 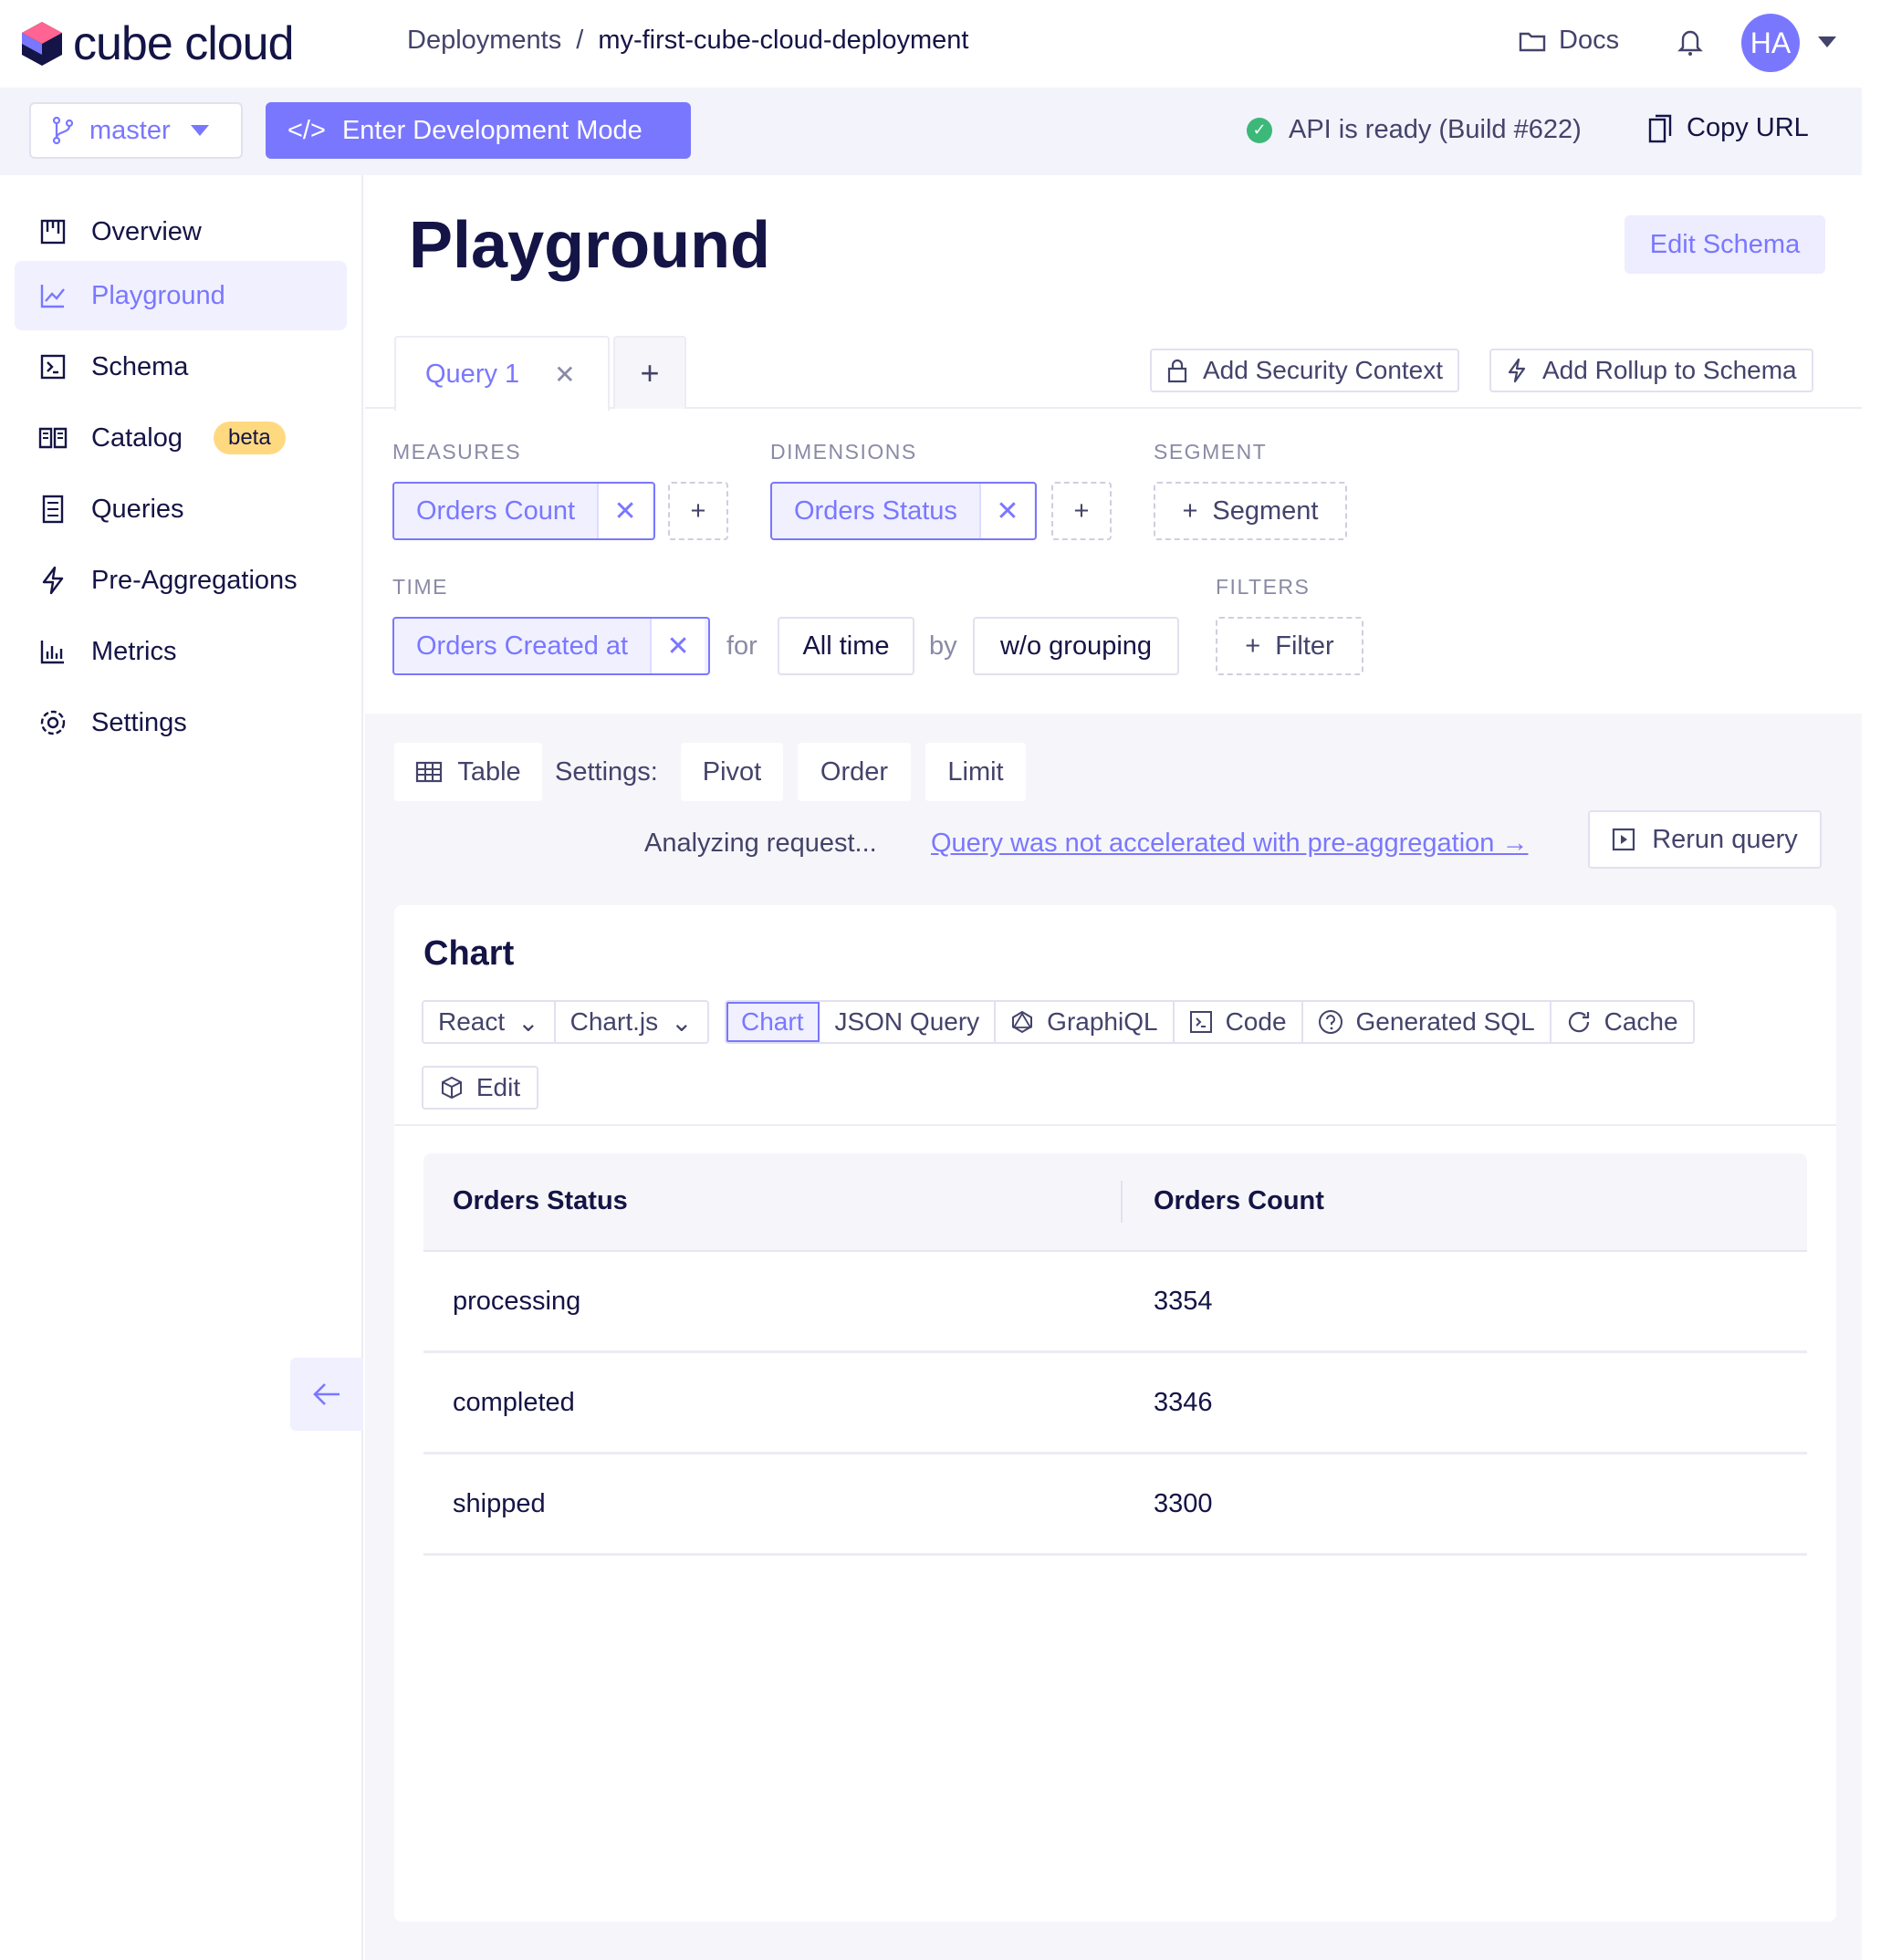 I want to click on dimension-chip: Orders Status ✕, so click(x=903, y=511).